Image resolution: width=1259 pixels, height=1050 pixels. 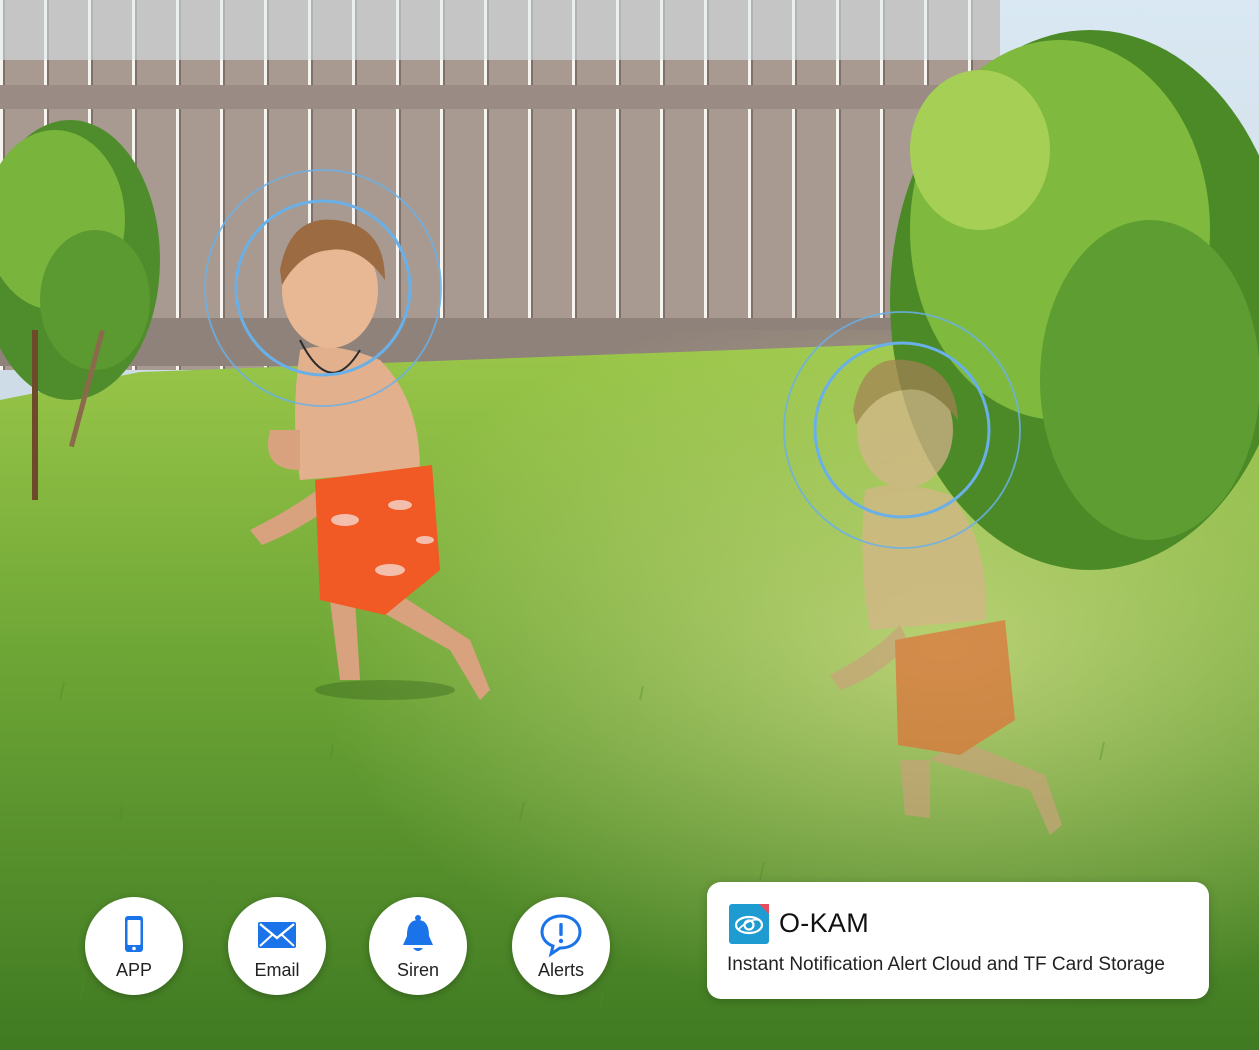 I want to click on feature-app-label: APP, so click(x=134, y=970).